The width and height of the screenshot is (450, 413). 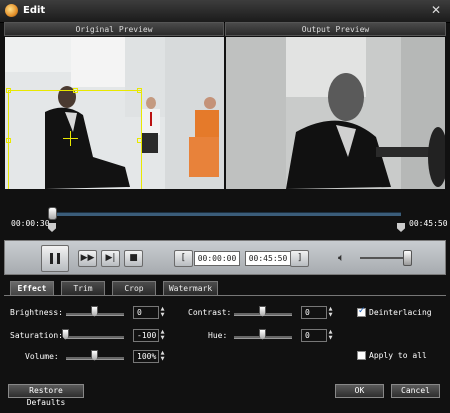 What do you see at coordinates (52, 227) in the screenshot?
I see `start-marker` at bounding box center [52, 227].